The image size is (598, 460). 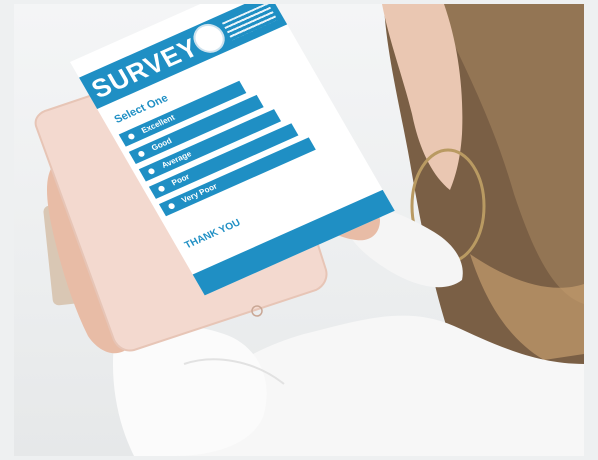 What do you see at coordinates (212, 234) in the screenshot?
I see `thank-you-text: THANK YOU` at bounding box center [212, 234].